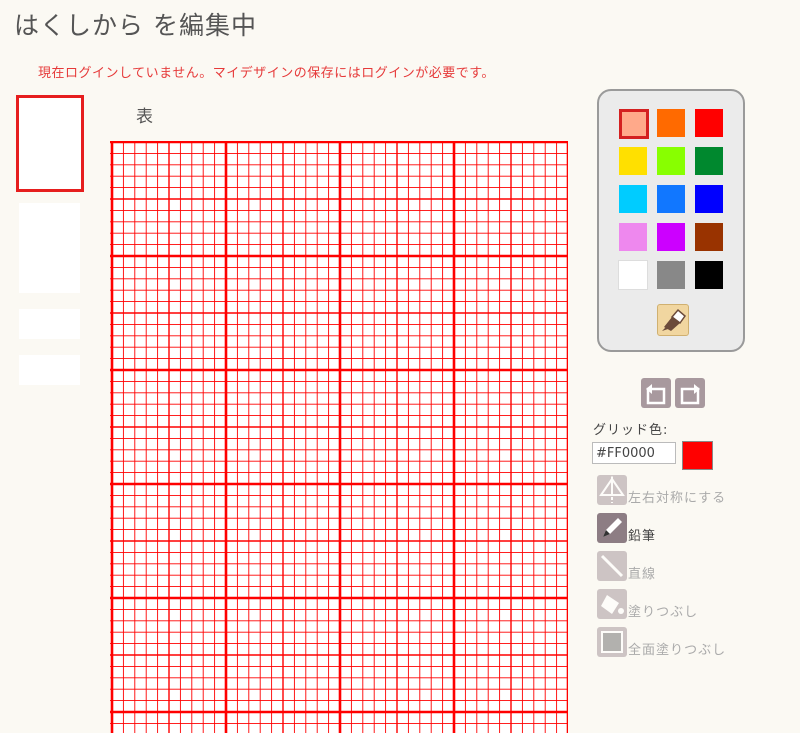 The image size is (800, 733). I want to click on tool-fill: 塗りつぶし, so click(697, 606).